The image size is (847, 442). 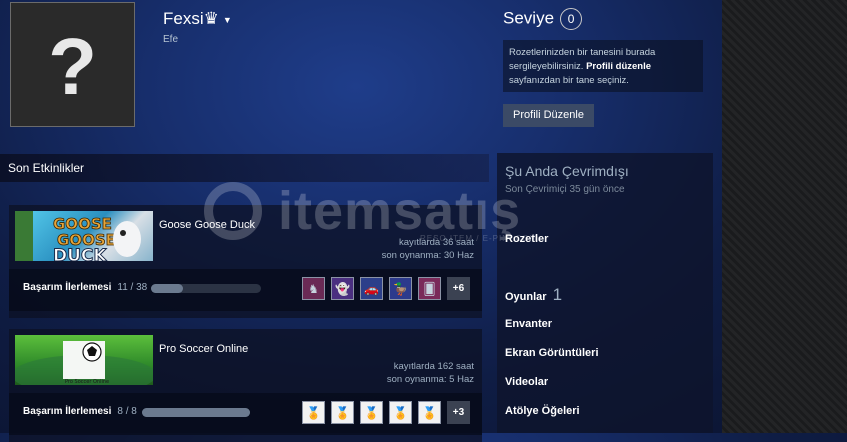 What do you see at coordinates (371, 288) in the screenshot?
I see `car-icon: 🚗` at bounding box center [371, 288].